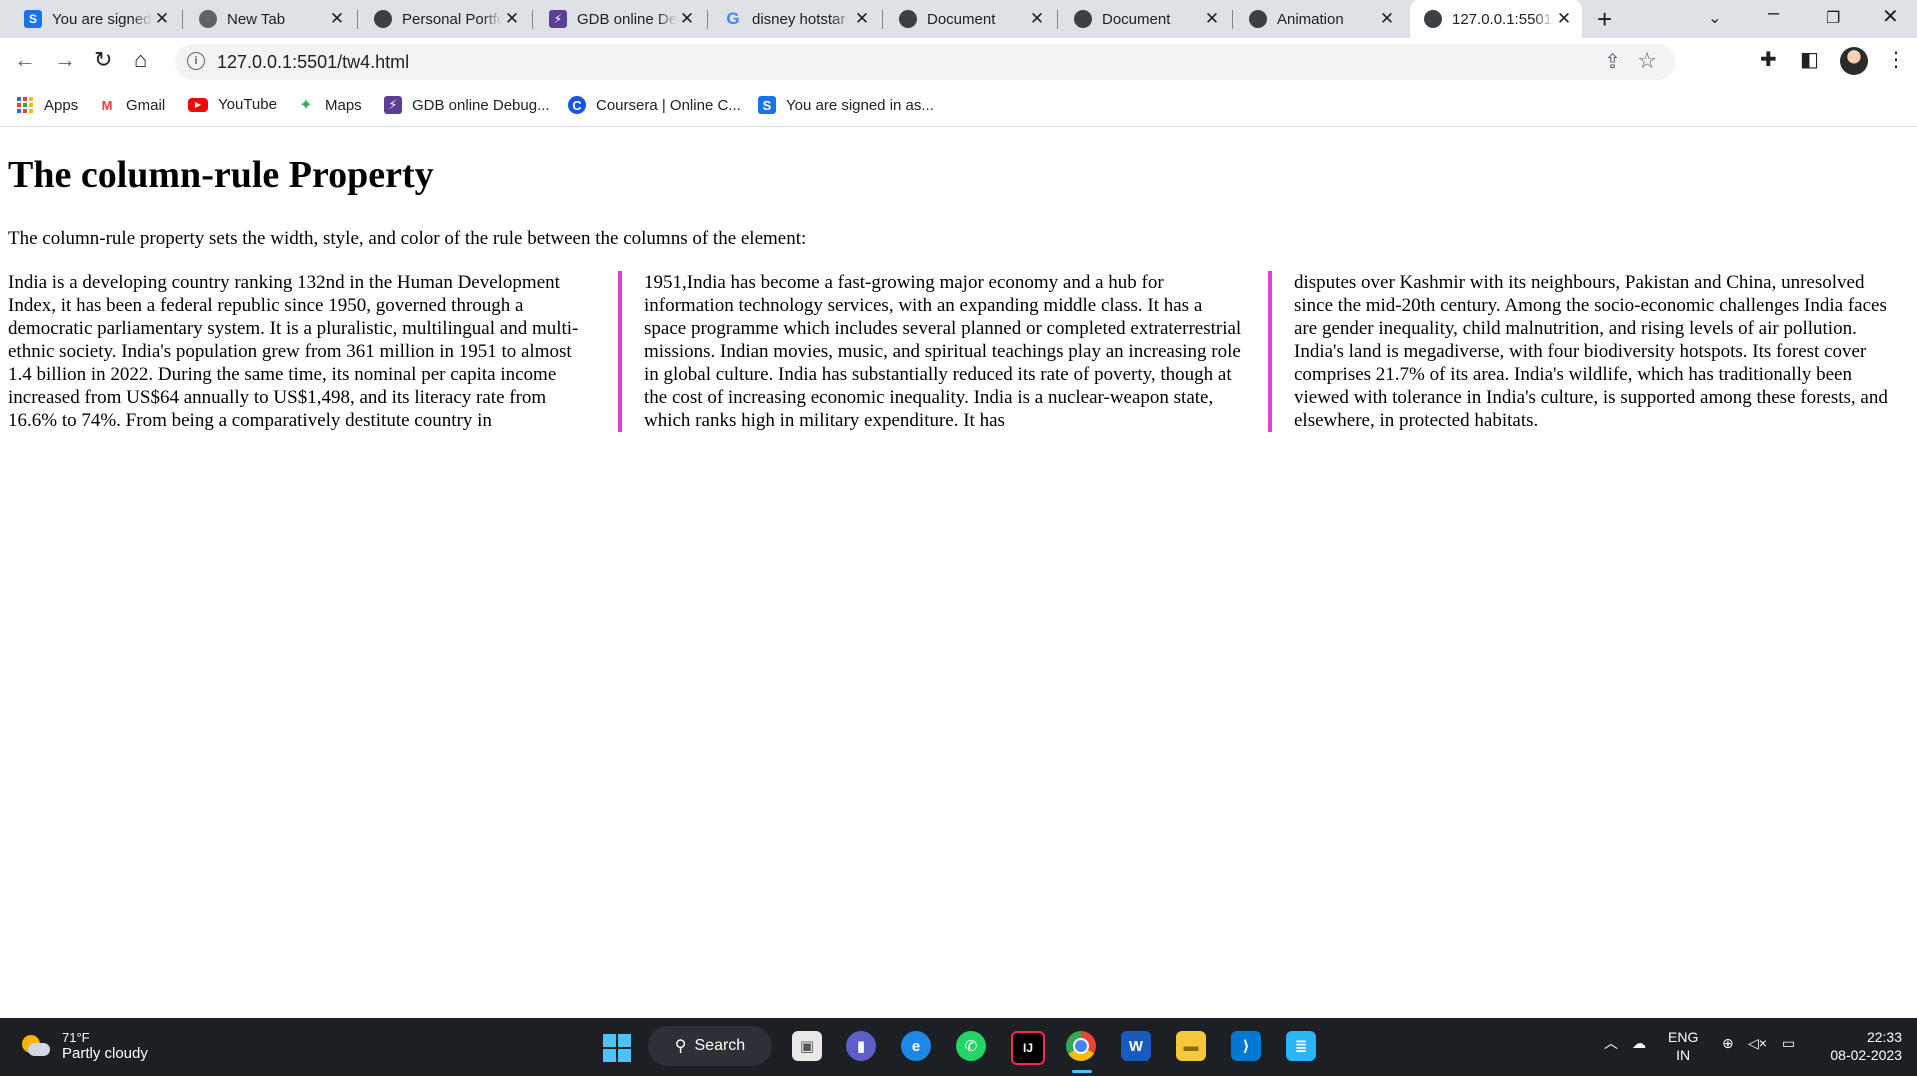 This screenshot has width=1917, height=1076. I want to click on tab-active-localhost: 127.0.0.1:5501/tw4.html ✕, so click(1496, 19).